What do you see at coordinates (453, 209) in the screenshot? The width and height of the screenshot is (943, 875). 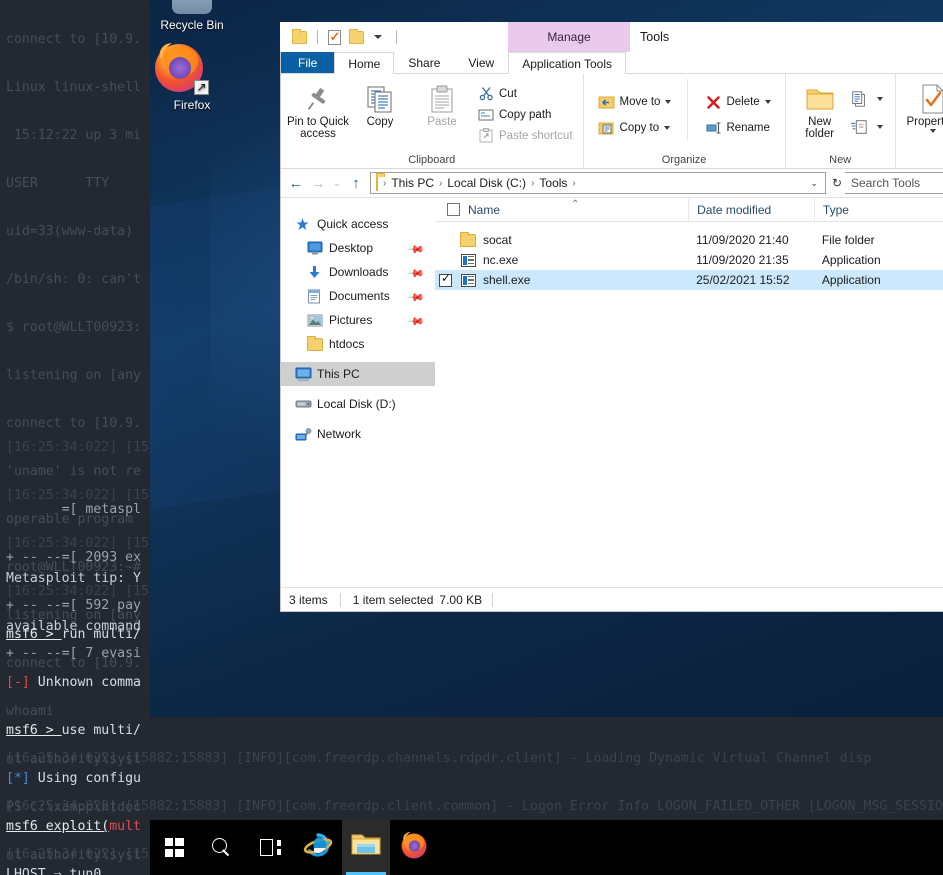 I see `select-all-checkbox` at bounding box center [453, 209].